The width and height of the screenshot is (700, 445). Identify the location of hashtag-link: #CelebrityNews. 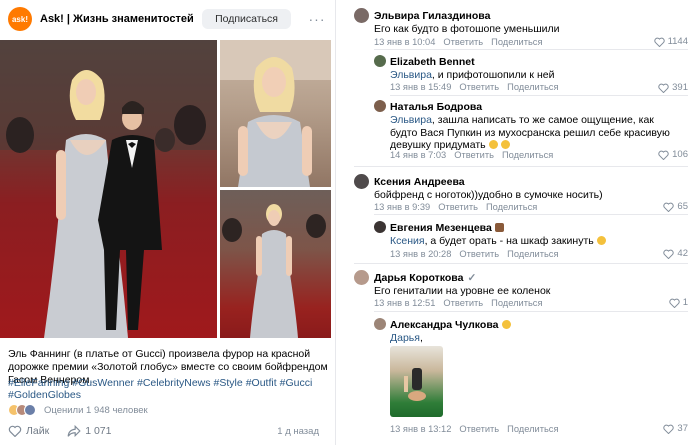
(174, 383).